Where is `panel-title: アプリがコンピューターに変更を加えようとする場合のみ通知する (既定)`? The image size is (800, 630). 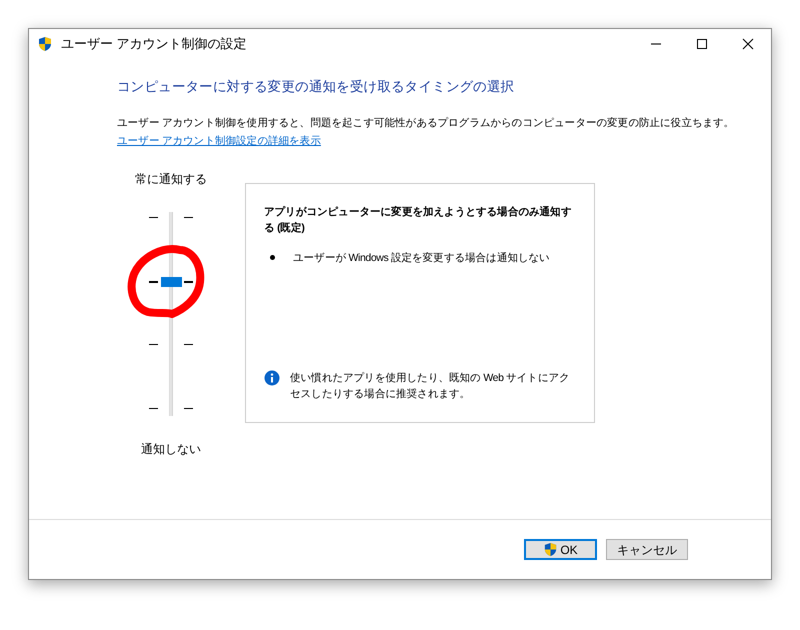
panel-title: アプリがコンピューターに変更を加えようとする場合のみ通知する (既定) is located at coordinates (418, 220).